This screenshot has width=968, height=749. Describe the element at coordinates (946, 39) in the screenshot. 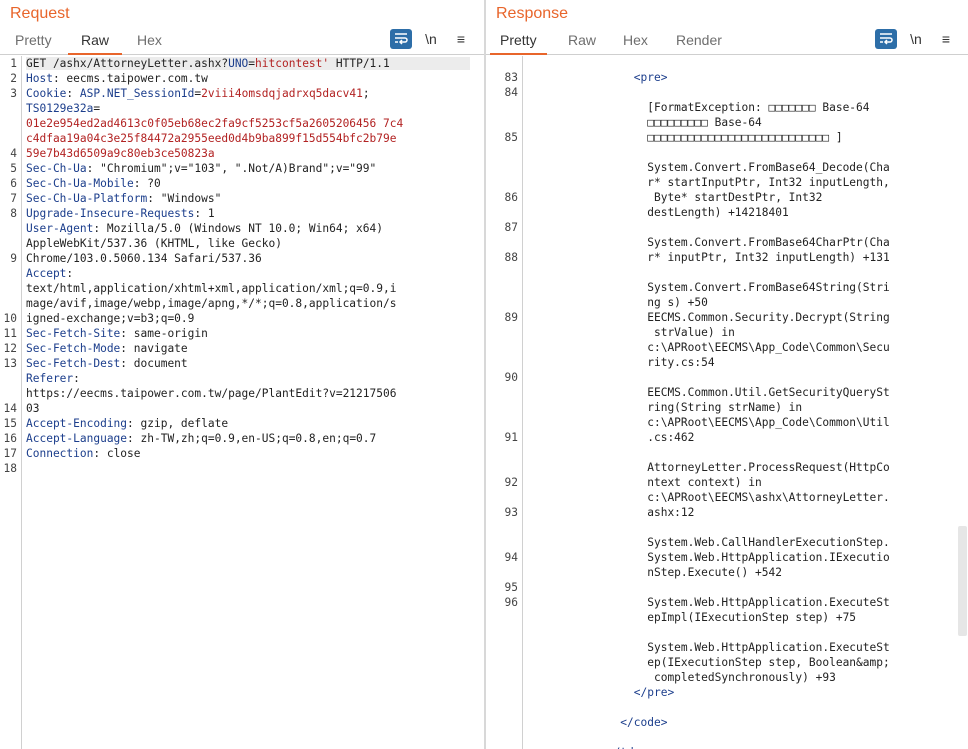

I see `response-menu-icon: ≡` at that location.